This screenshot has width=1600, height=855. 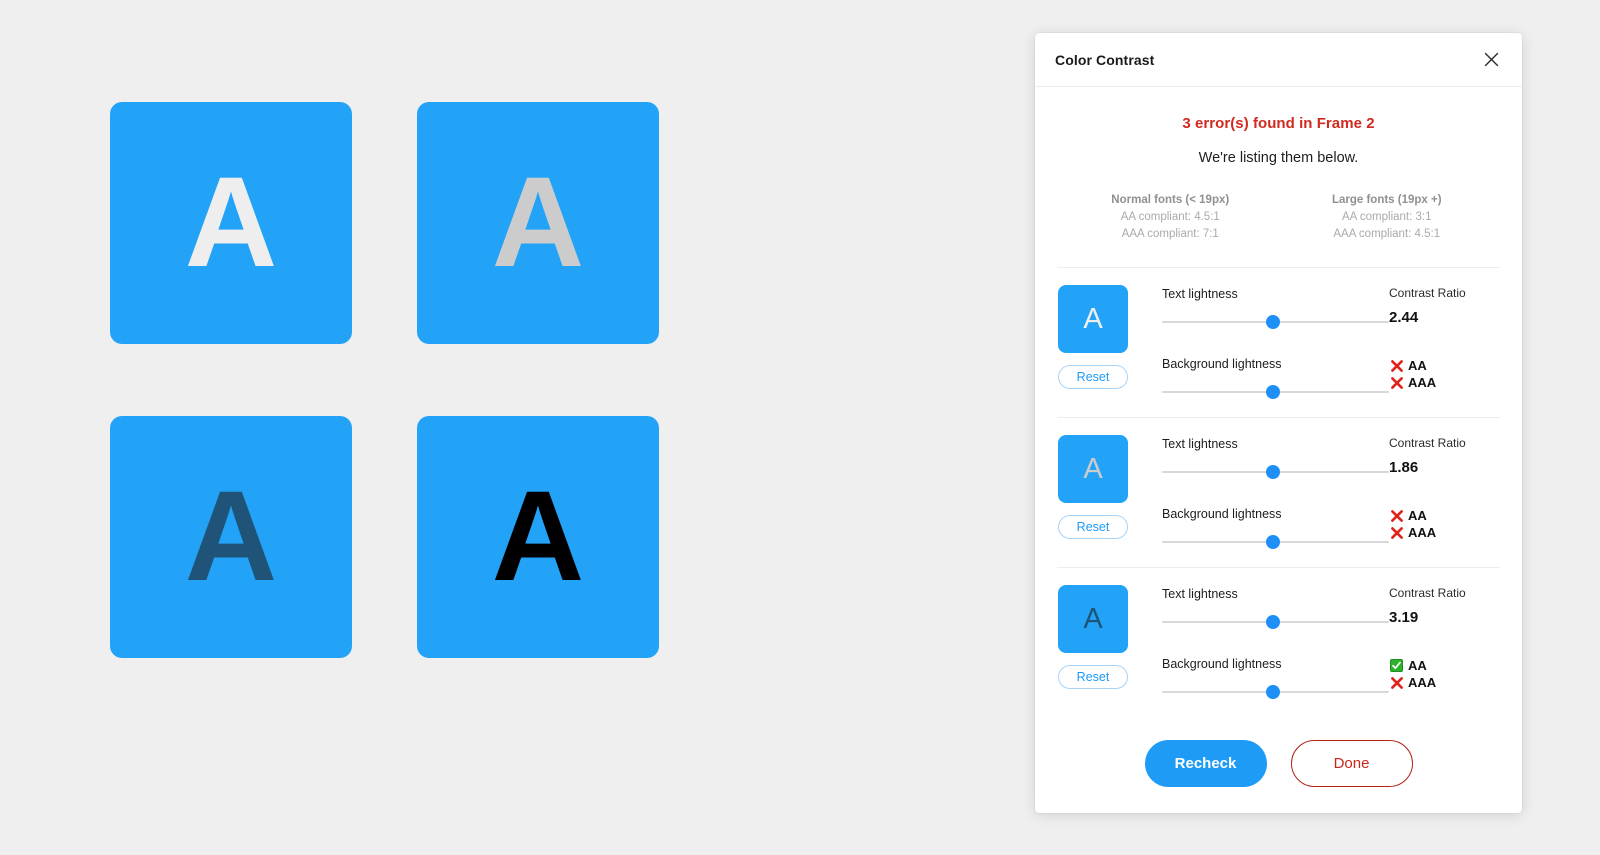 What do you see at coordinates (1278, 770) in the screenshot?
I see `panel-footer: Recheck Done` at bounding box center [1278, 770].